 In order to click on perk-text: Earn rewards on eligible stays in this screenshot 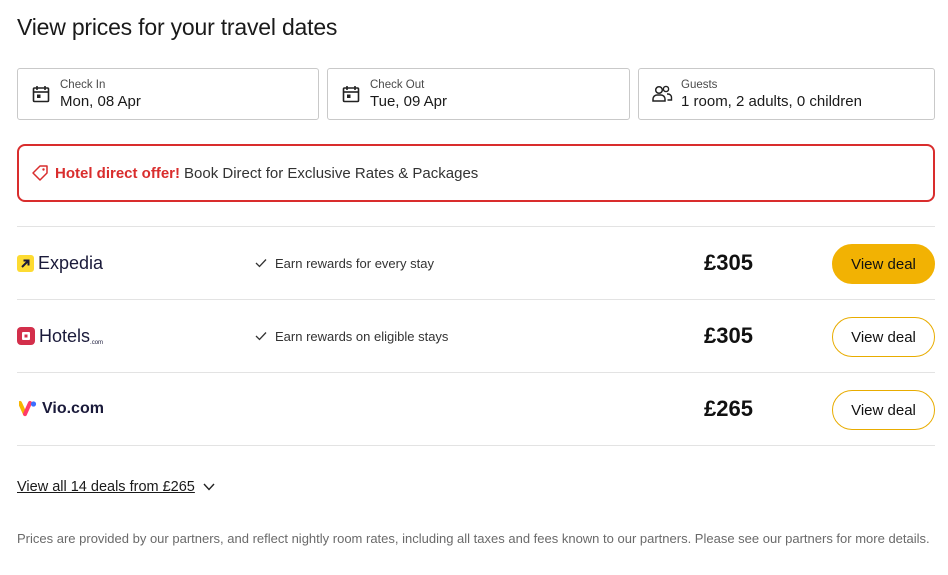, I will do `click(362, 336)`.